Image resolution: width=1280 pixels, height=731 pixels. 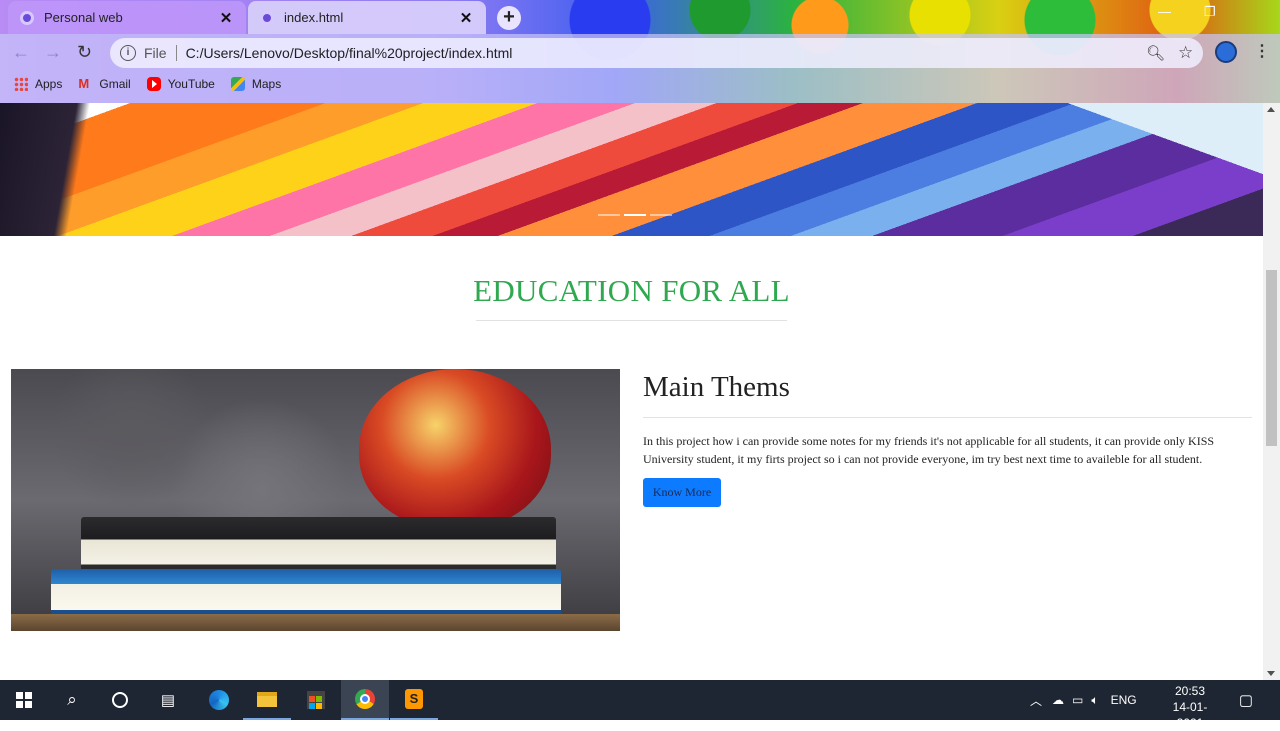 I want to click on store-icon, so click(x=316, y=700).